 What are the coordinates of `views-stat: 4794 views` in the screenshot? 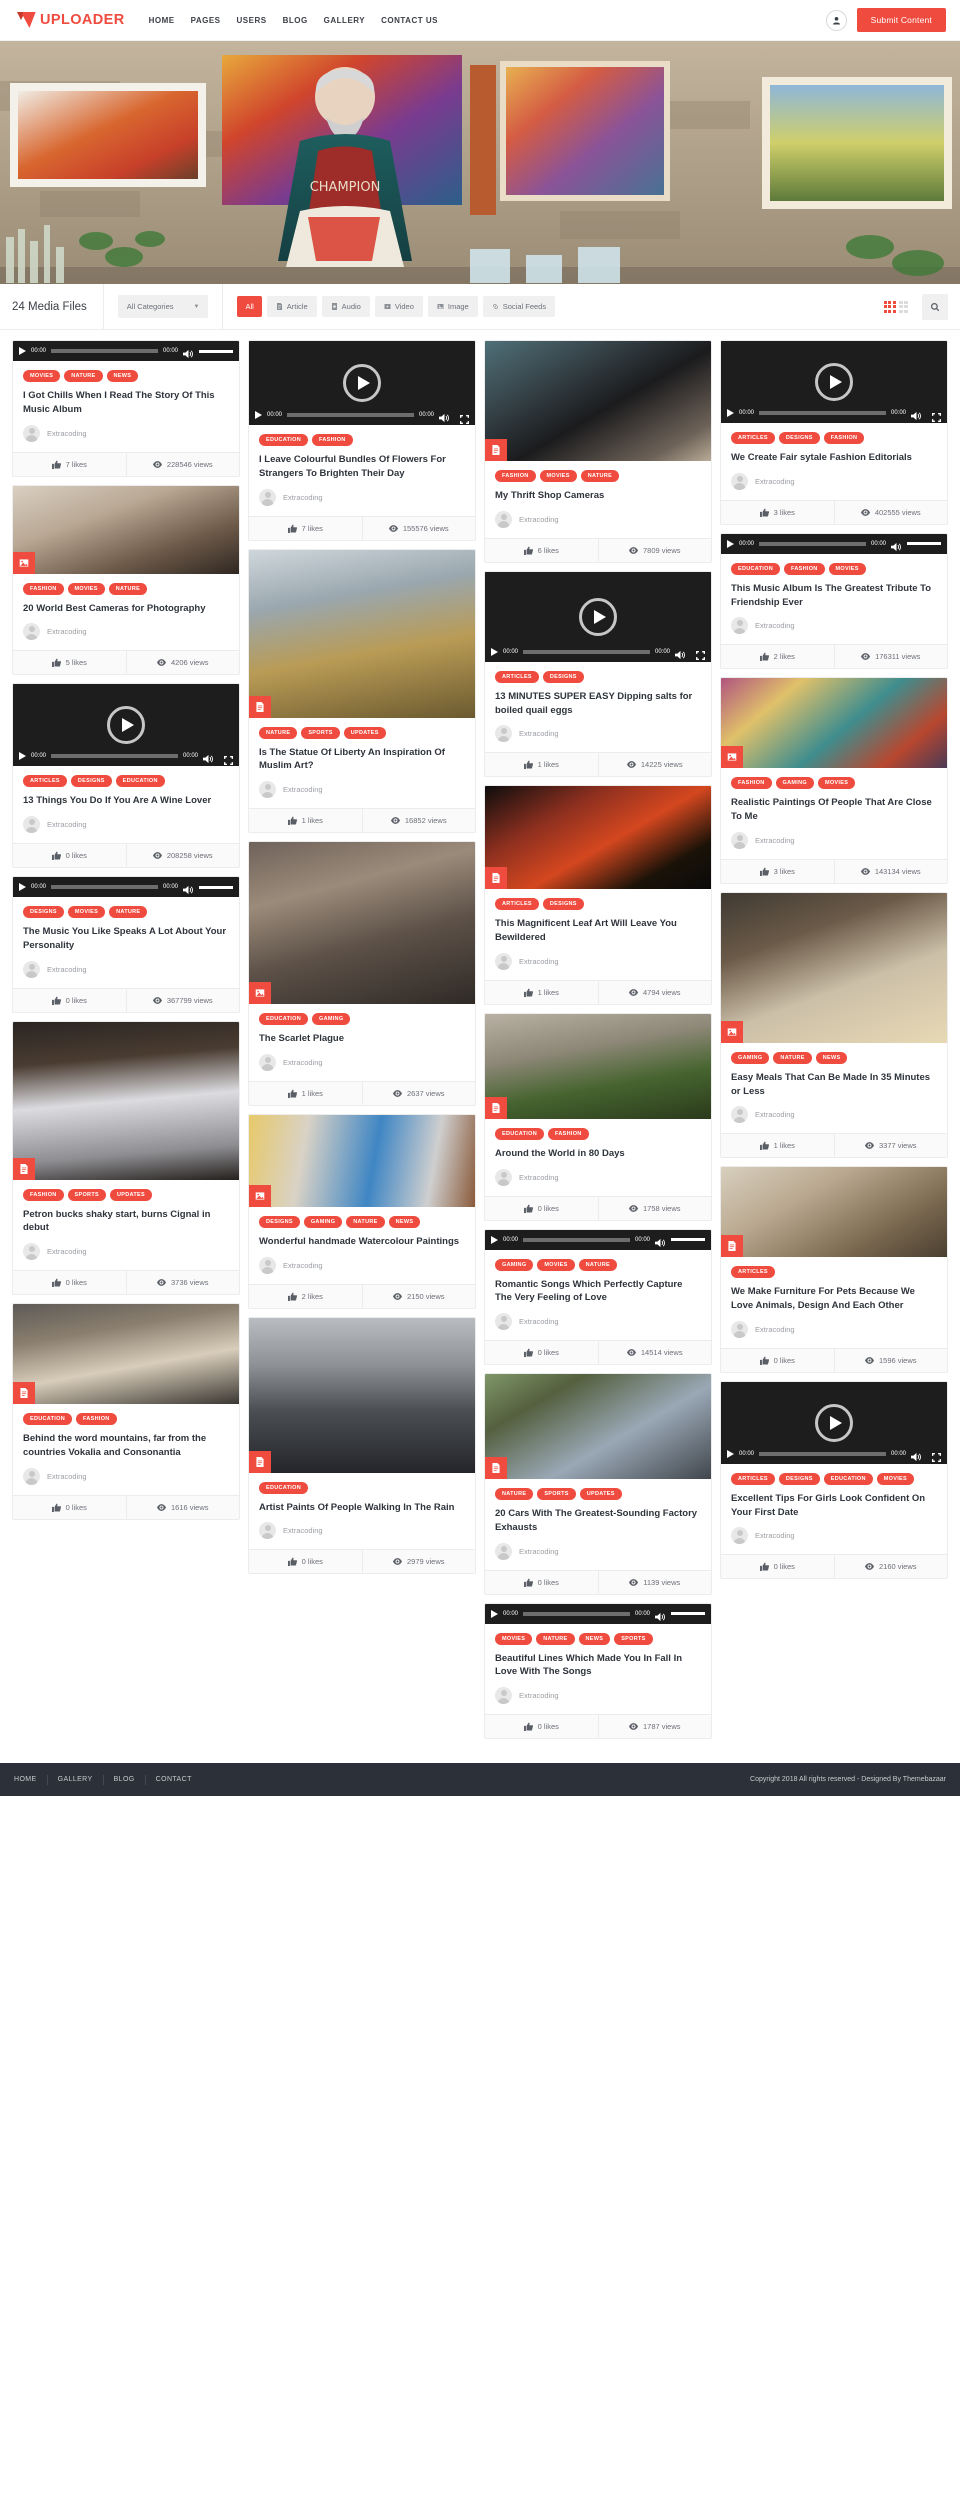 It's located at (654, 992).